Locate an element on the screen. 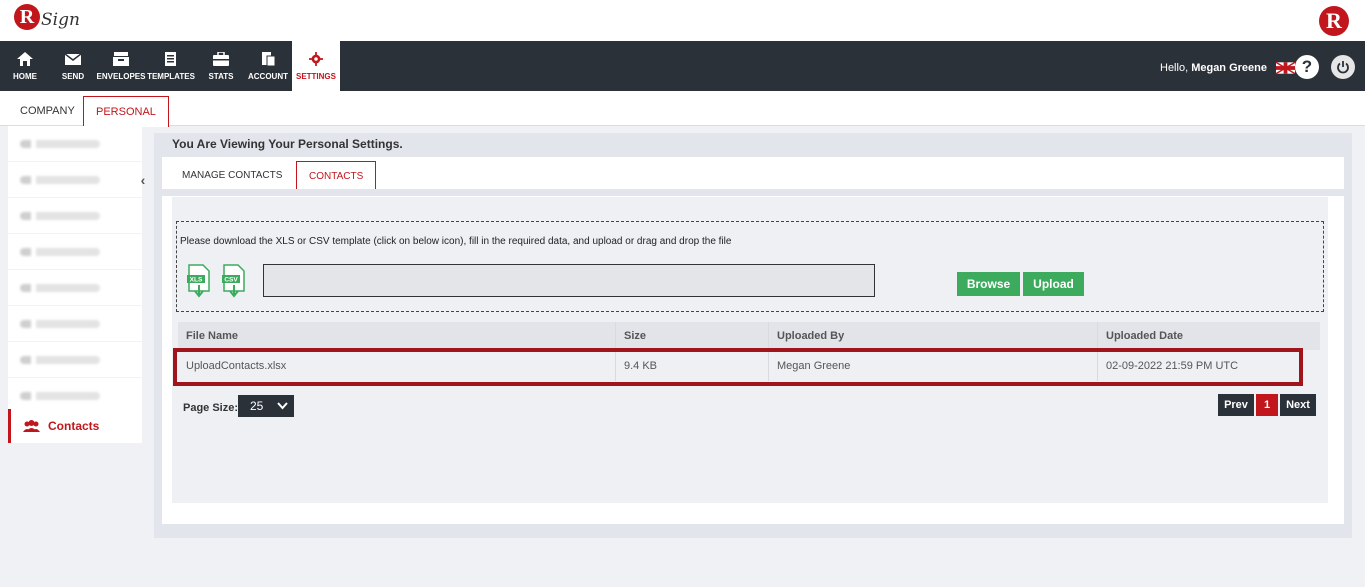  logo-sign-text: Sign is located at coordinates (60, 20).